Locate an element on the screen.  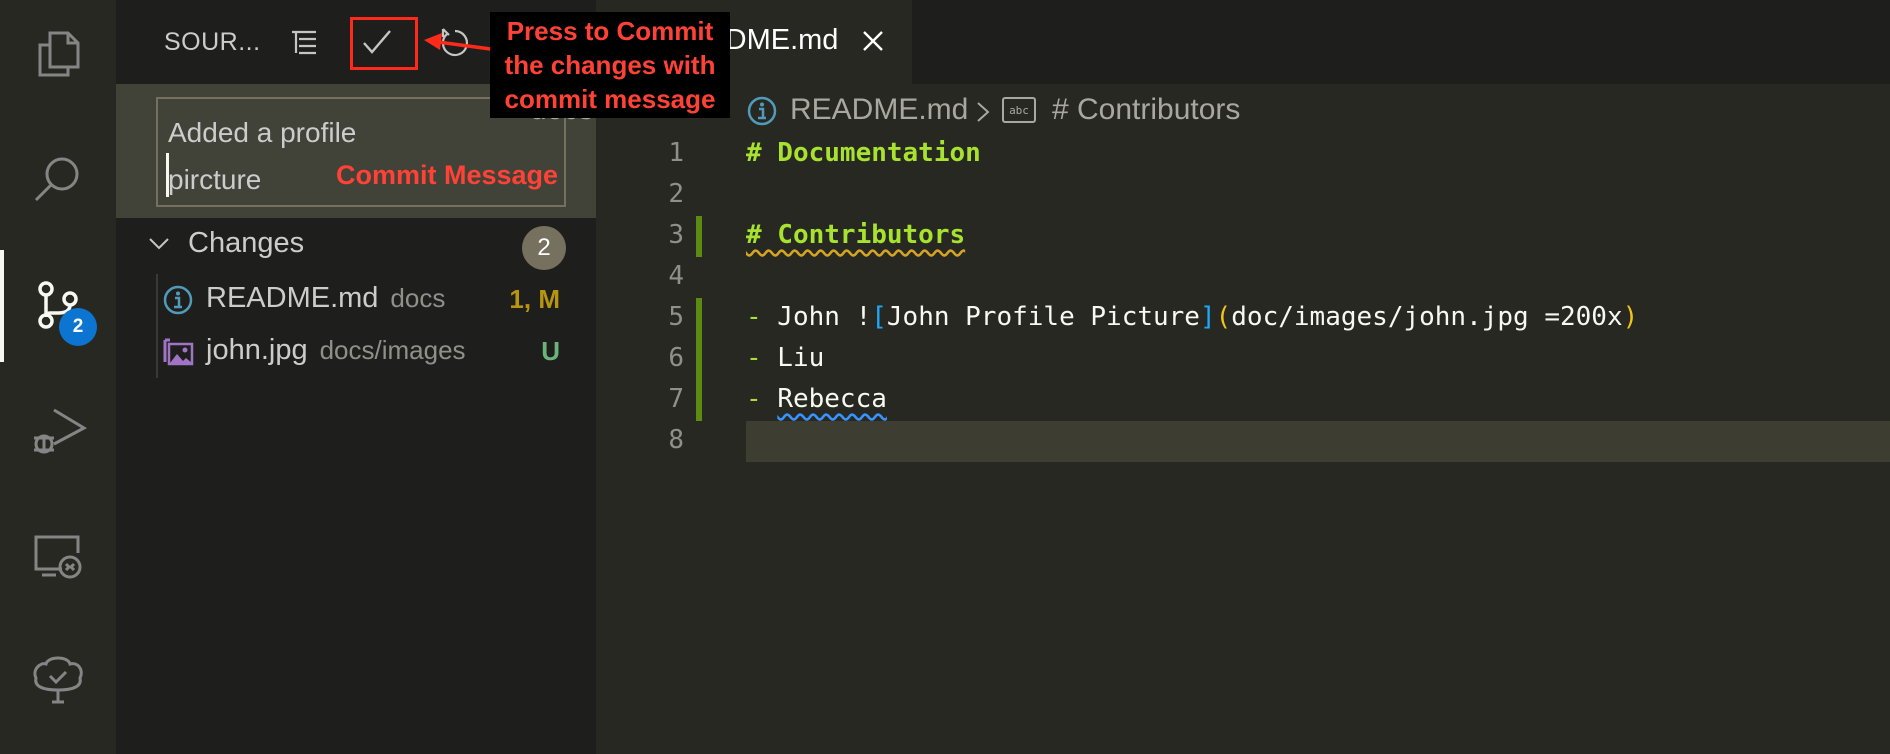
code-line: 2 is located at coordinates (1243, 195).